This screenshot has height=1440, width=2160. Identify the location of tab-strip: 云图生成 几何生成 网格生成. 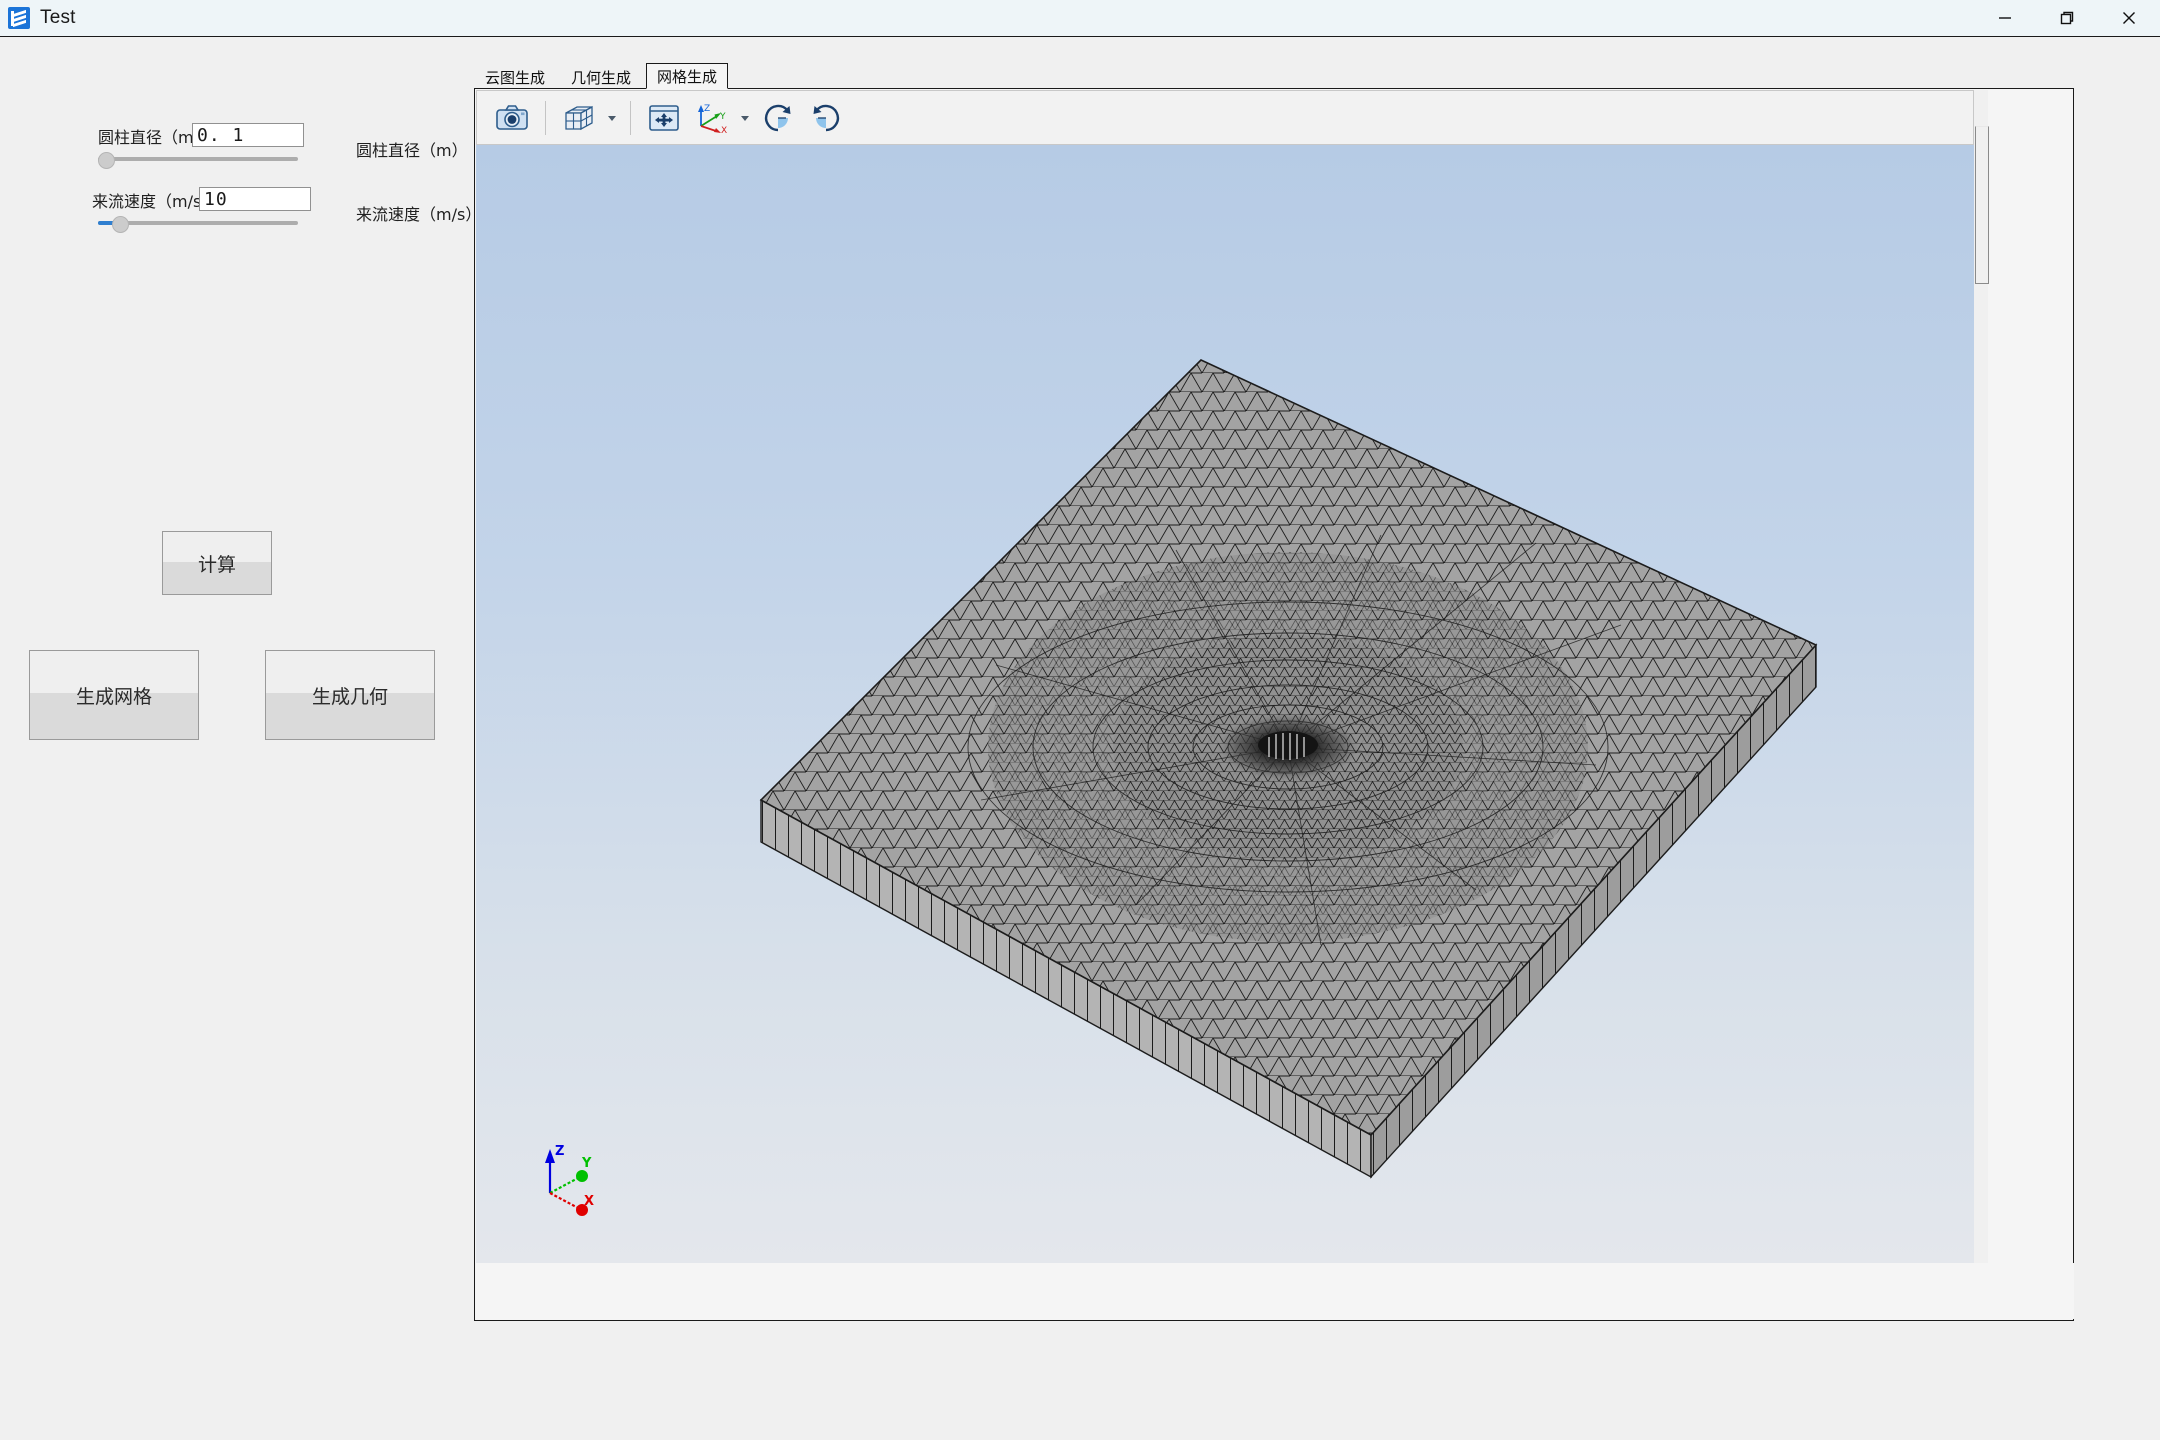
(1274, 76).